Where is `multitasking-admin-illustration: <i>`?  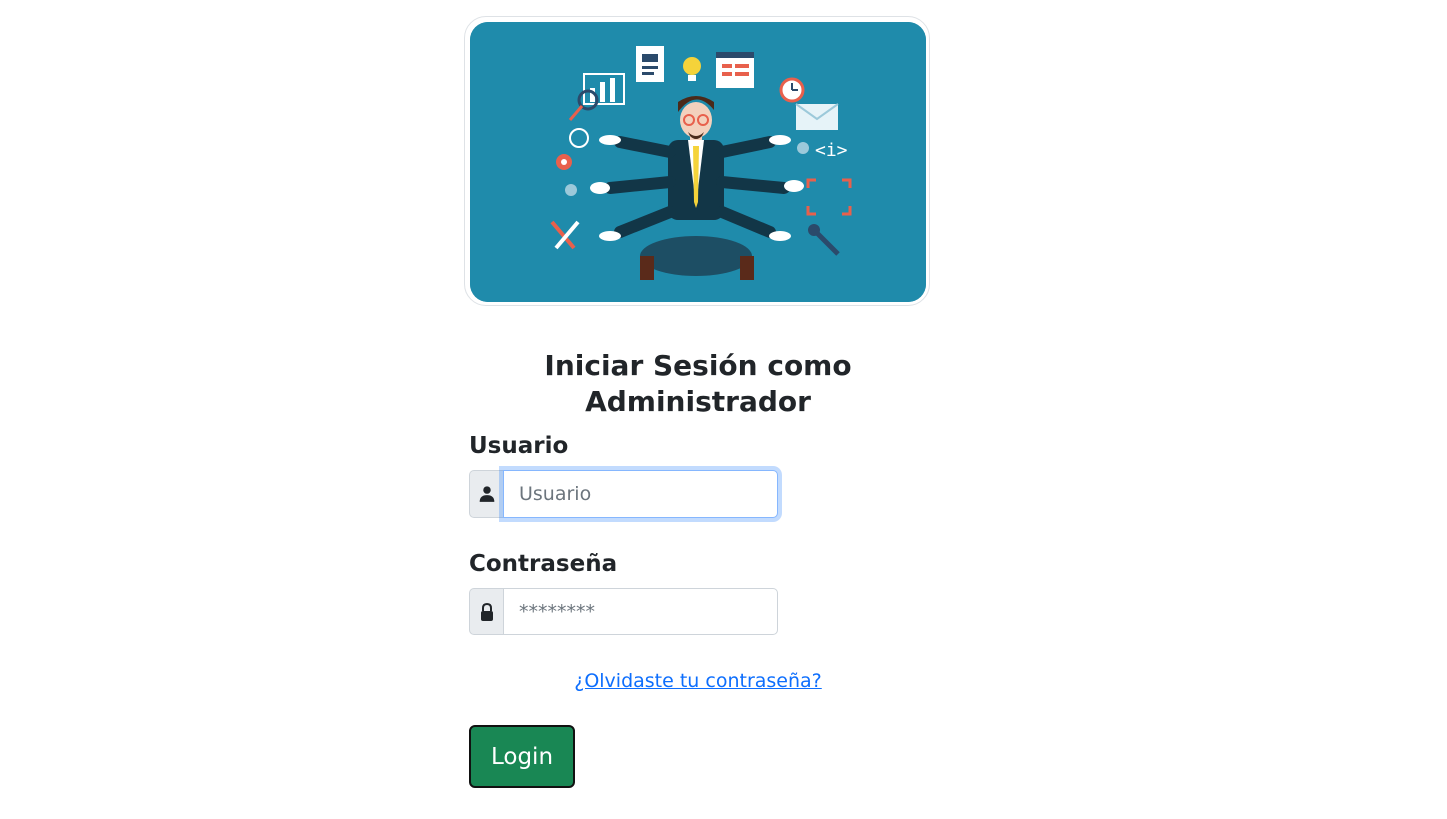
multitasking-admin-illustration: <i> is located at coordinates (698, 162).